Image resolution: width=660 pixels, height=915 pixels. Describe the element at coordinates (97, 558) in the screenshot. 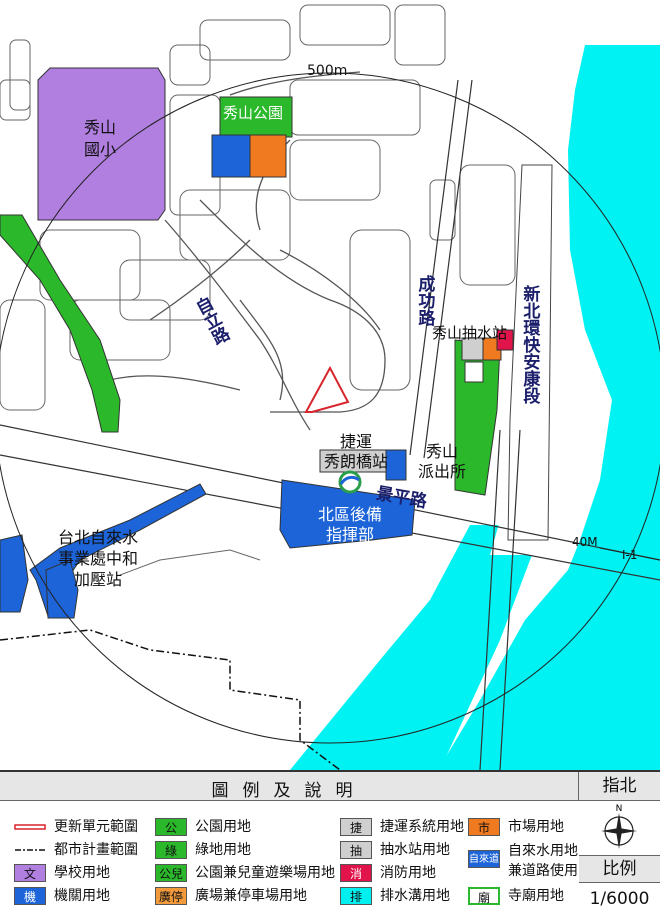

I see `water-label-line2: 事業處中和` at that location.